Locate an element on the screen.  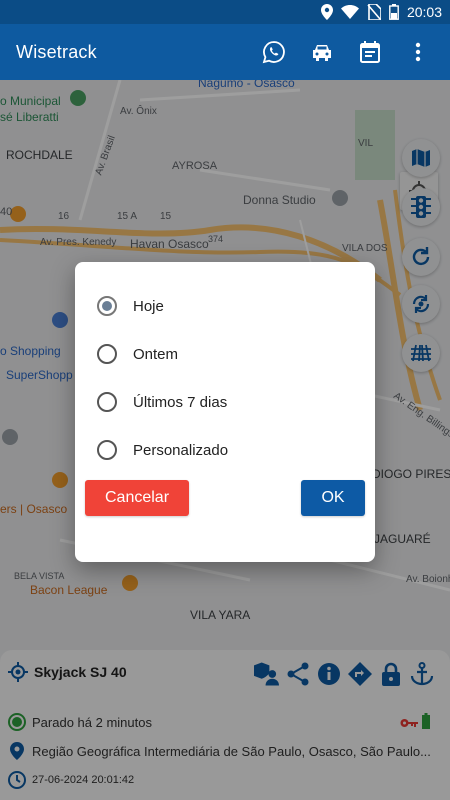
option-label: Personalizado is located at coordinates (181, 450).